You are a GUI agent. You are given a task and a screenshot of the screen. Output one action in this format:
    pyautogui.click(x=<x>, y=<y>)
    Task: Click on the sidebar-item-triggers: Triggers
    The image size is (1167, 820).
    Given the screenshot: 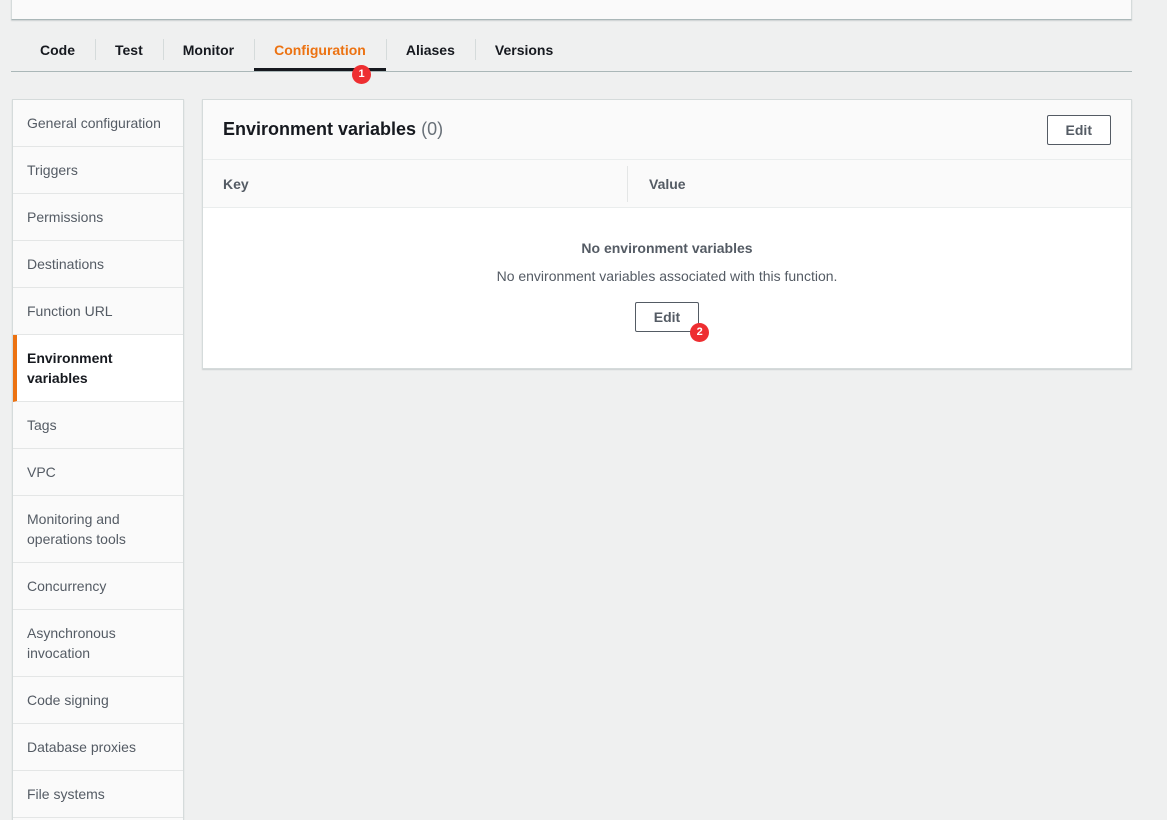 What is the action you would take?
    pyautogui.click(x=98, y=170)
    